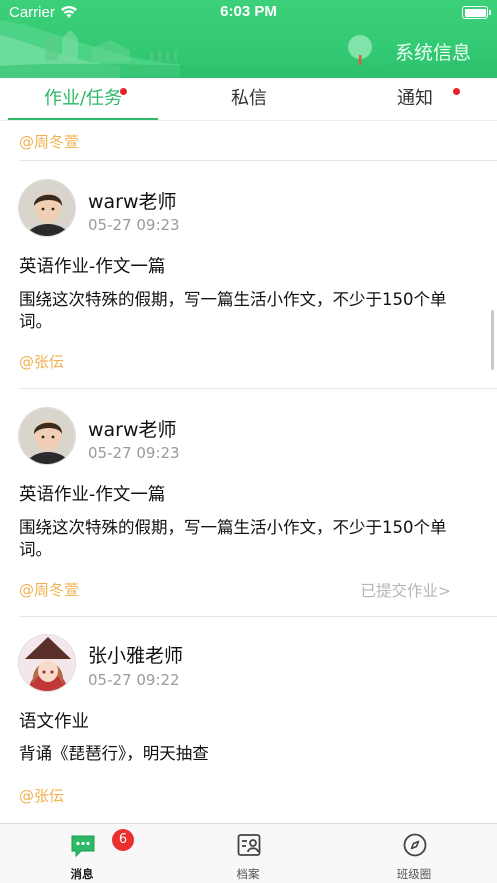 This screenshot has width=497, height=883. I want to click on message-icon, so click(83, 846).